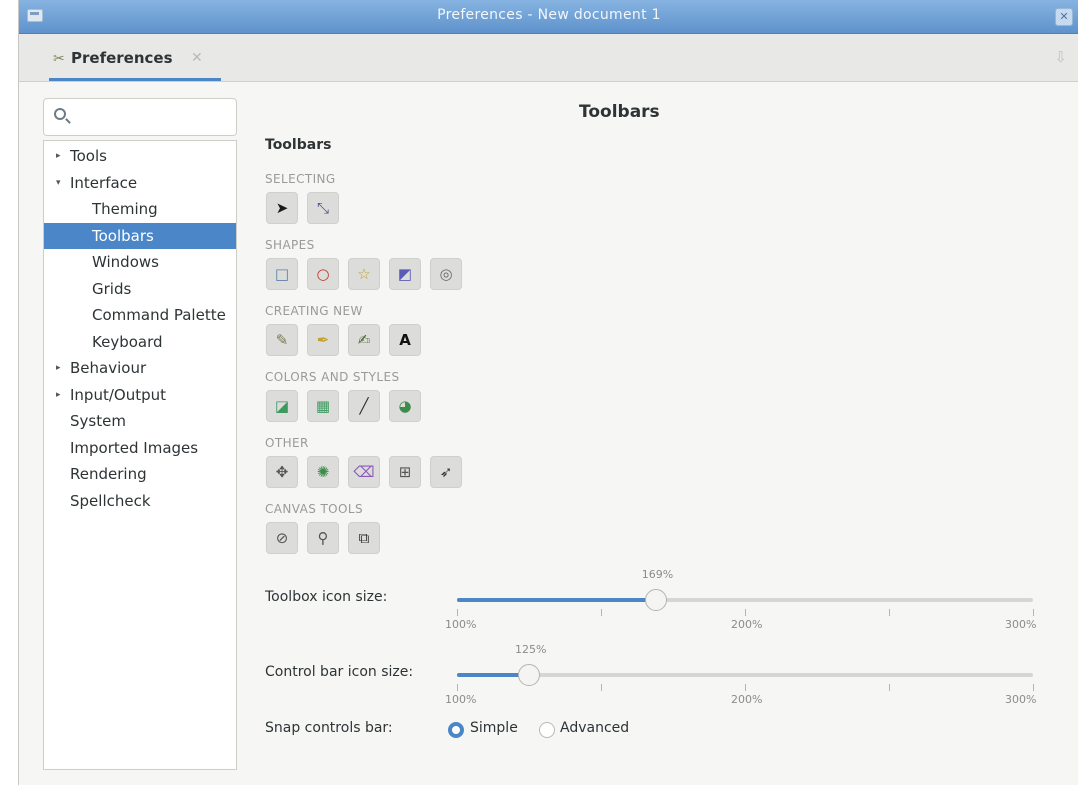  What do you see at coordinates (282, 472) in the screenshot?
I see `tweak-toggle-button: ✥` at bounding box center [282, 472].